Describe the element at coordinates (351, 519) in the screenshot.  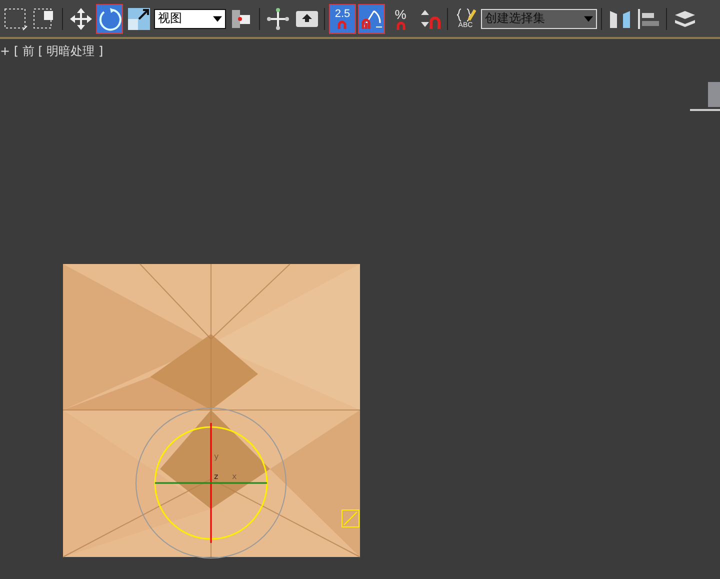
I see `helper-square-icon` at that location.